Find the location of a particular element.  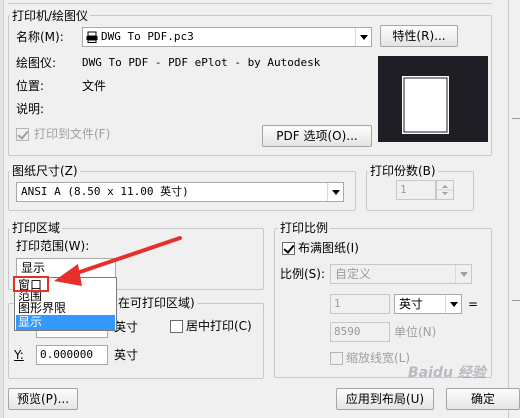

plot-scale-legend: 打印比例 is located at coordinates (304, 228).